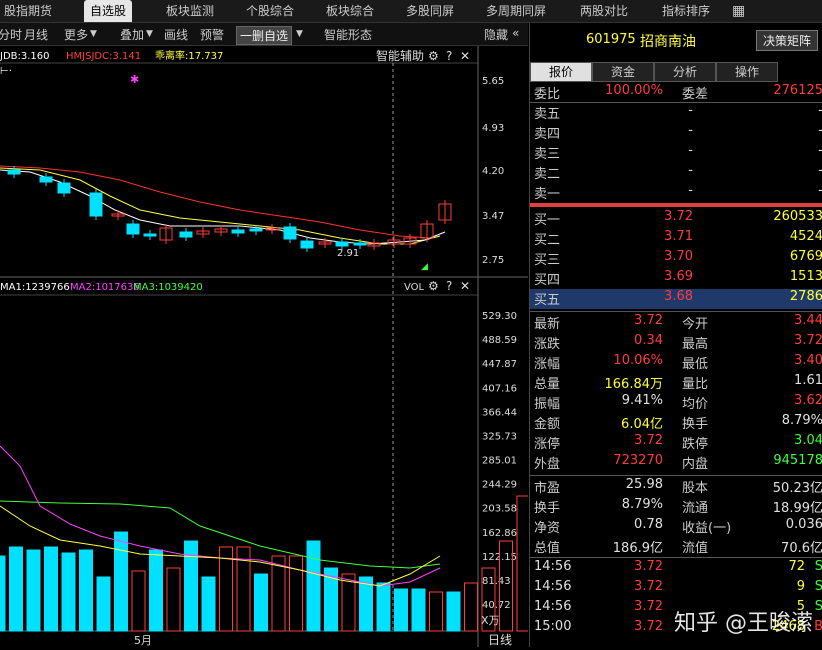 Image resolution: width=822 pixels, height=650 pixels. Describe the element at coordinates (493, 81) in the screenshot. I see `price-axis-label: 5.65` at that location.